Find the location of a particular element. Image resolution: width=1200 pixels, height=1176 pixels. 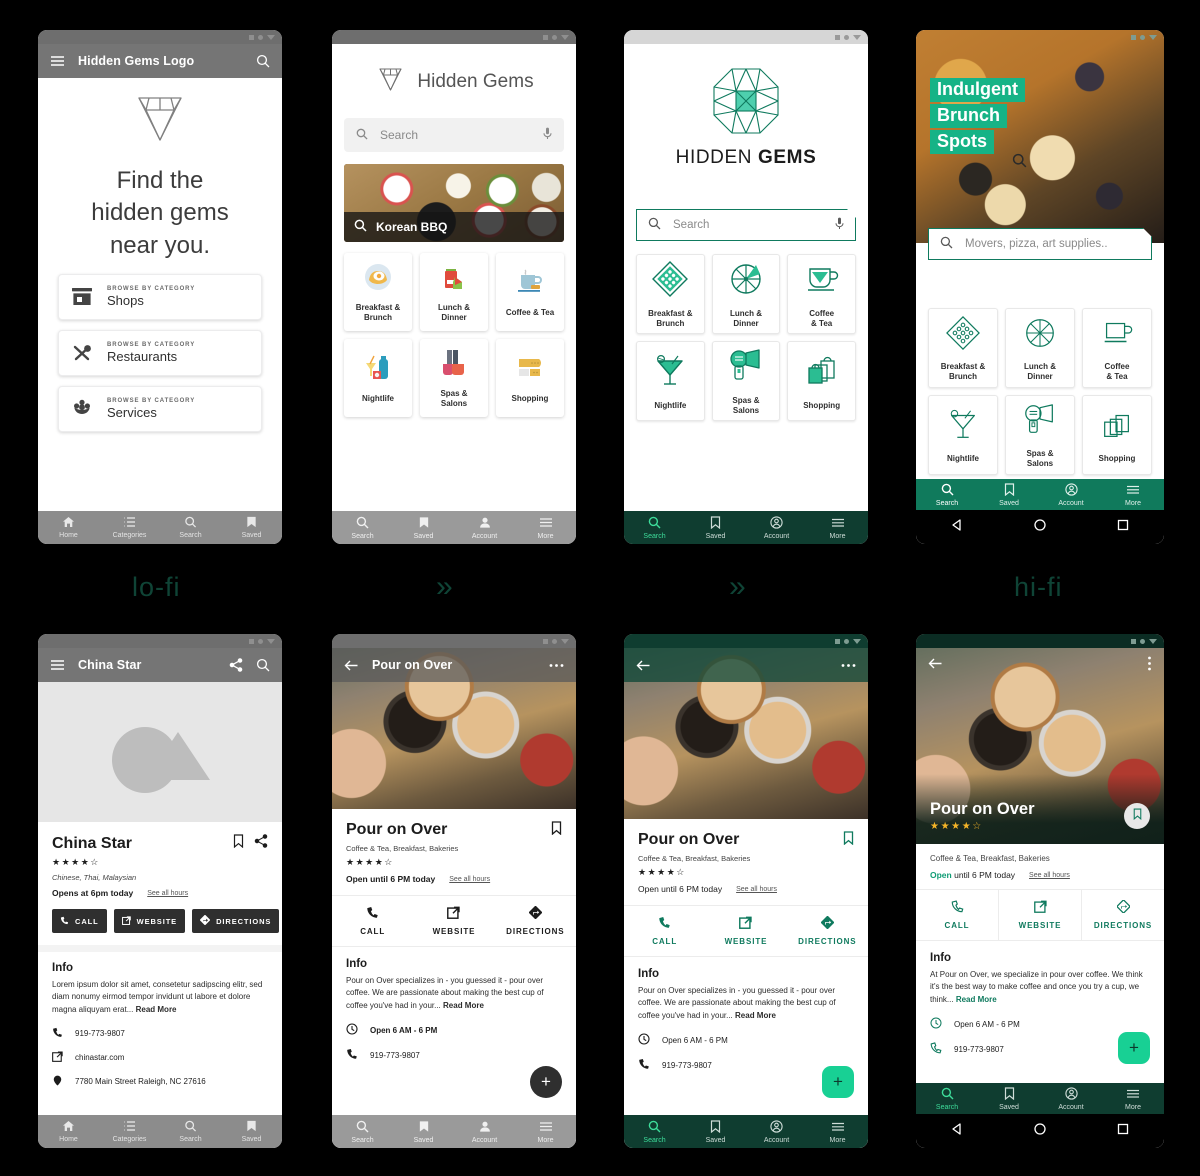

category-card-services: BROWSE BY CATEGORY Services is located at coordinates (160, 409).